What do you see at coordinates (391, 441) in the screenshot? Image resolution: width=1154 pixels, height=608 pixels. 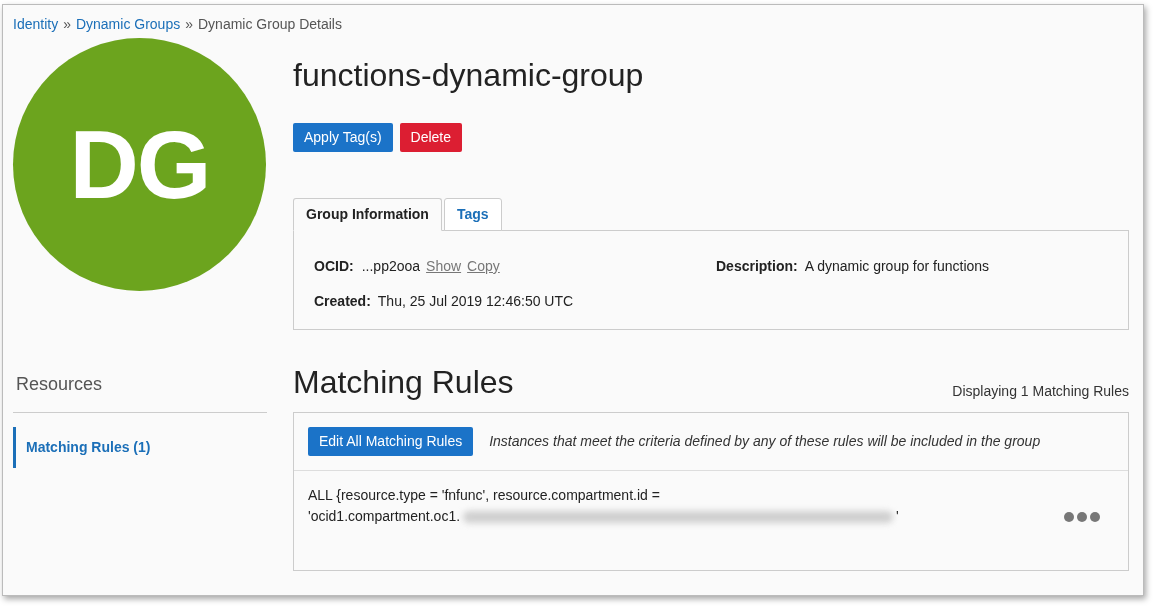 I see `edit-rules-button: Edit All Matching Rules` at bounding box center [391, 441].